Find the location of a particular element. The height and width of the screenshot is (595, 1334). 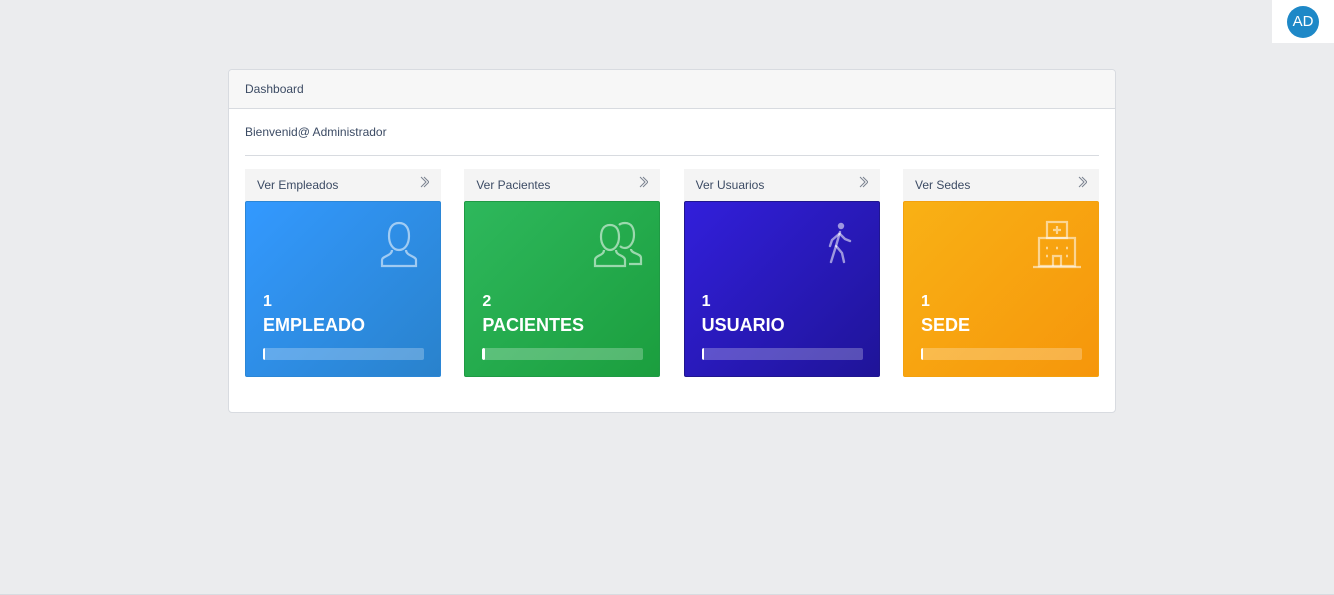

pacientes-progress is located at coordinates (563, 354).